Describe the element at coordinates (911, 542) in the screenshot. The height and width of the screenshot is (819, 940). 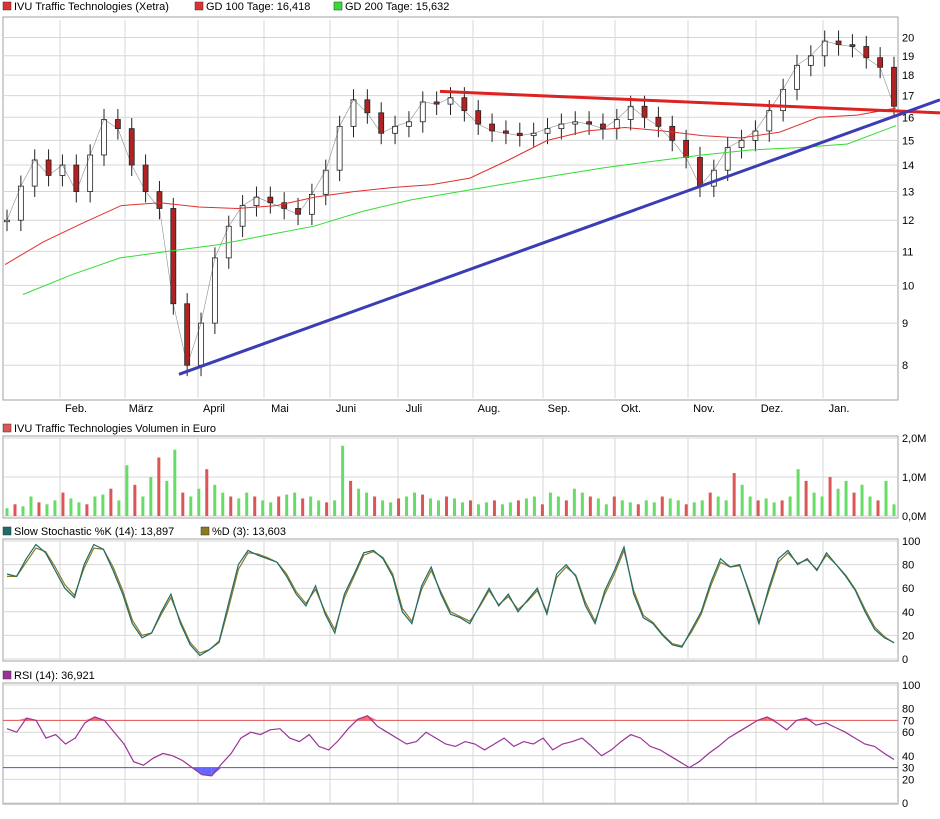
I see `stoch-y-tick-label: 100` at that location.